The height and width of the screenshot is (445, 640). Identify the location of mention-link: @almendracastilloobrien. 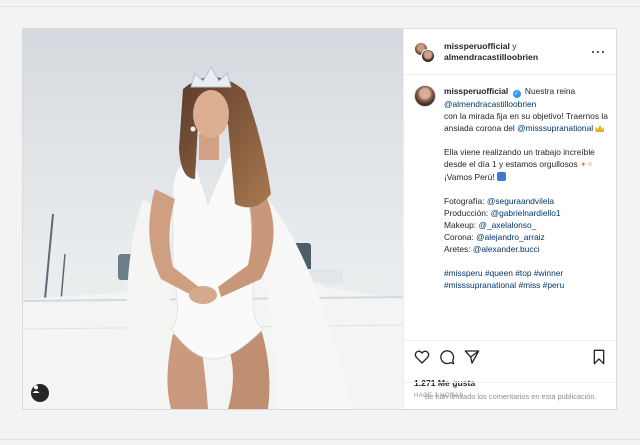
(528, 104).